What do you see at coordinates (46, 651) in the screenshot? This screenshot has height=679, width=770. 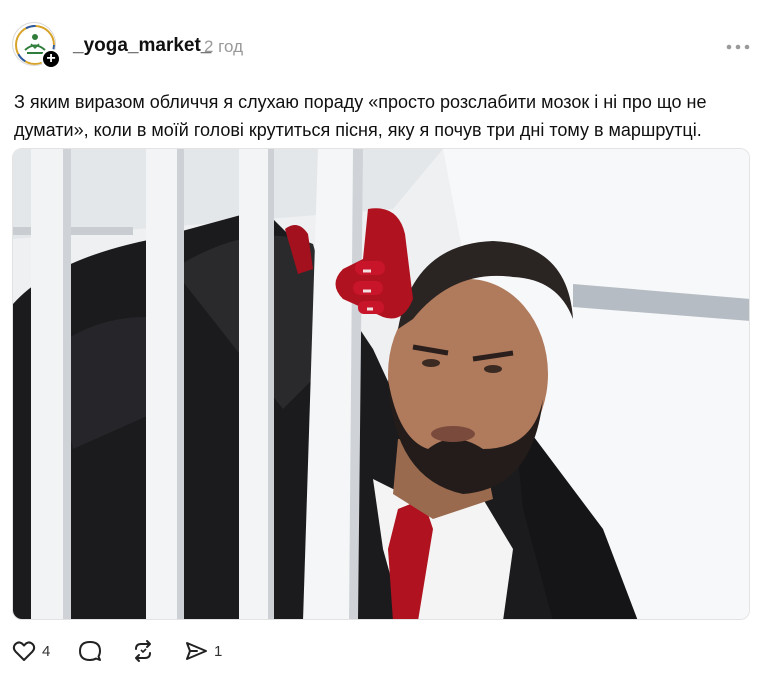 I see `like-count: 4` at bounding box center [46, 651].